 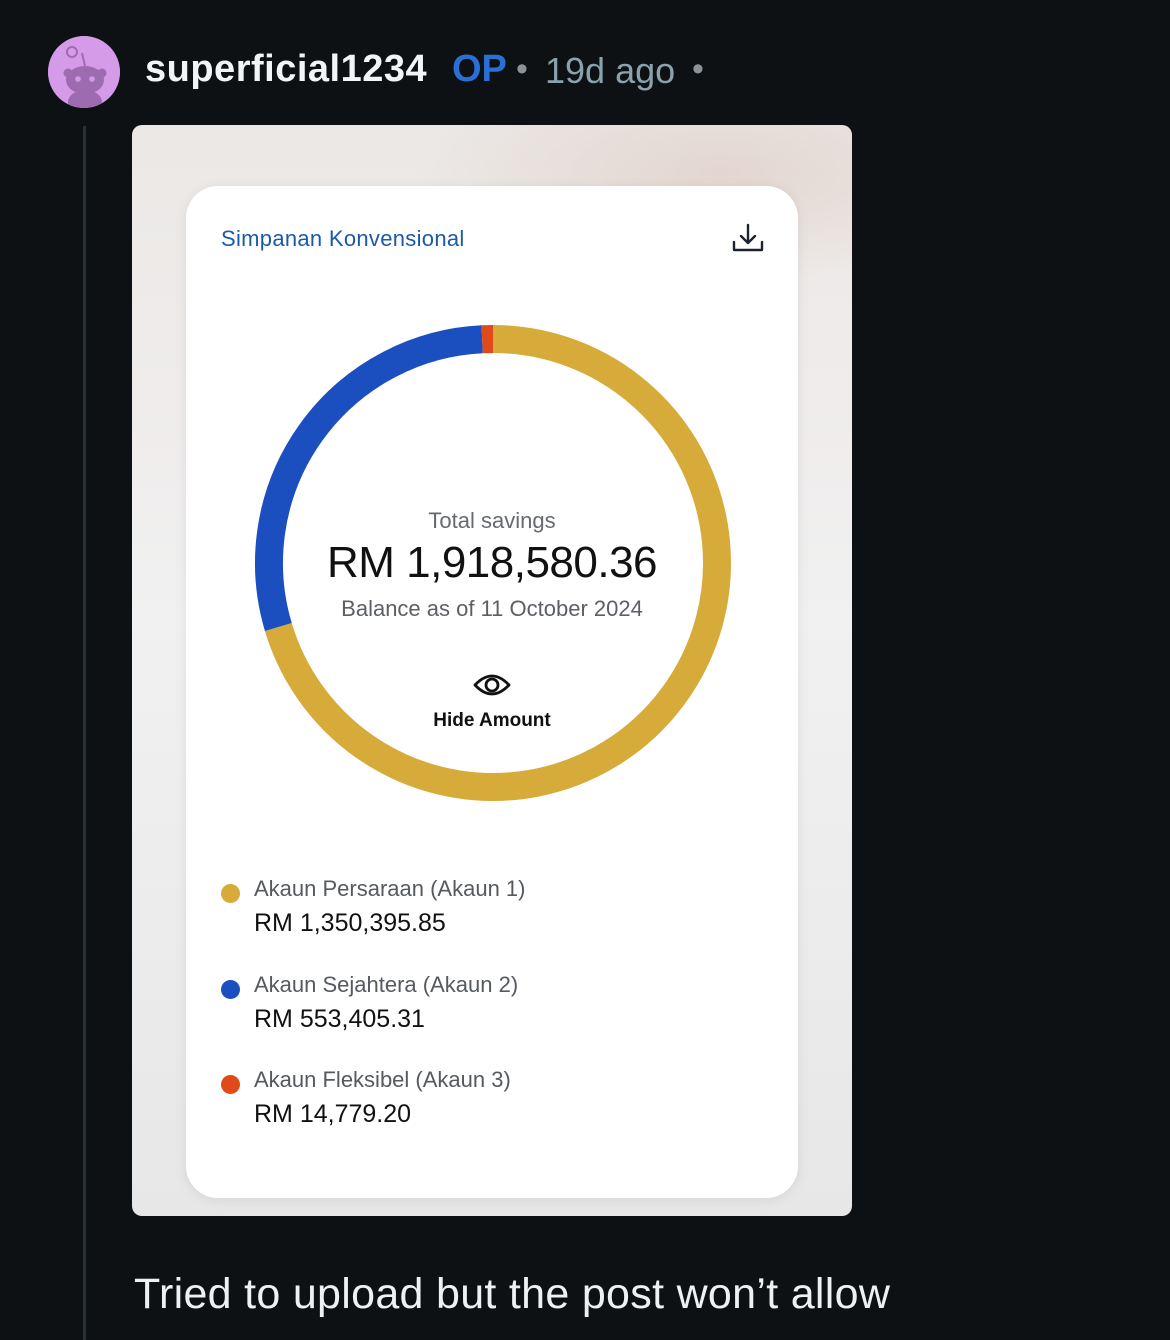 What do you see at coordinates (390, 888) in the screenshot?
I see `legend-name: Akaun Persaraan (Akaun 1)` at bounding box center [390, 888].